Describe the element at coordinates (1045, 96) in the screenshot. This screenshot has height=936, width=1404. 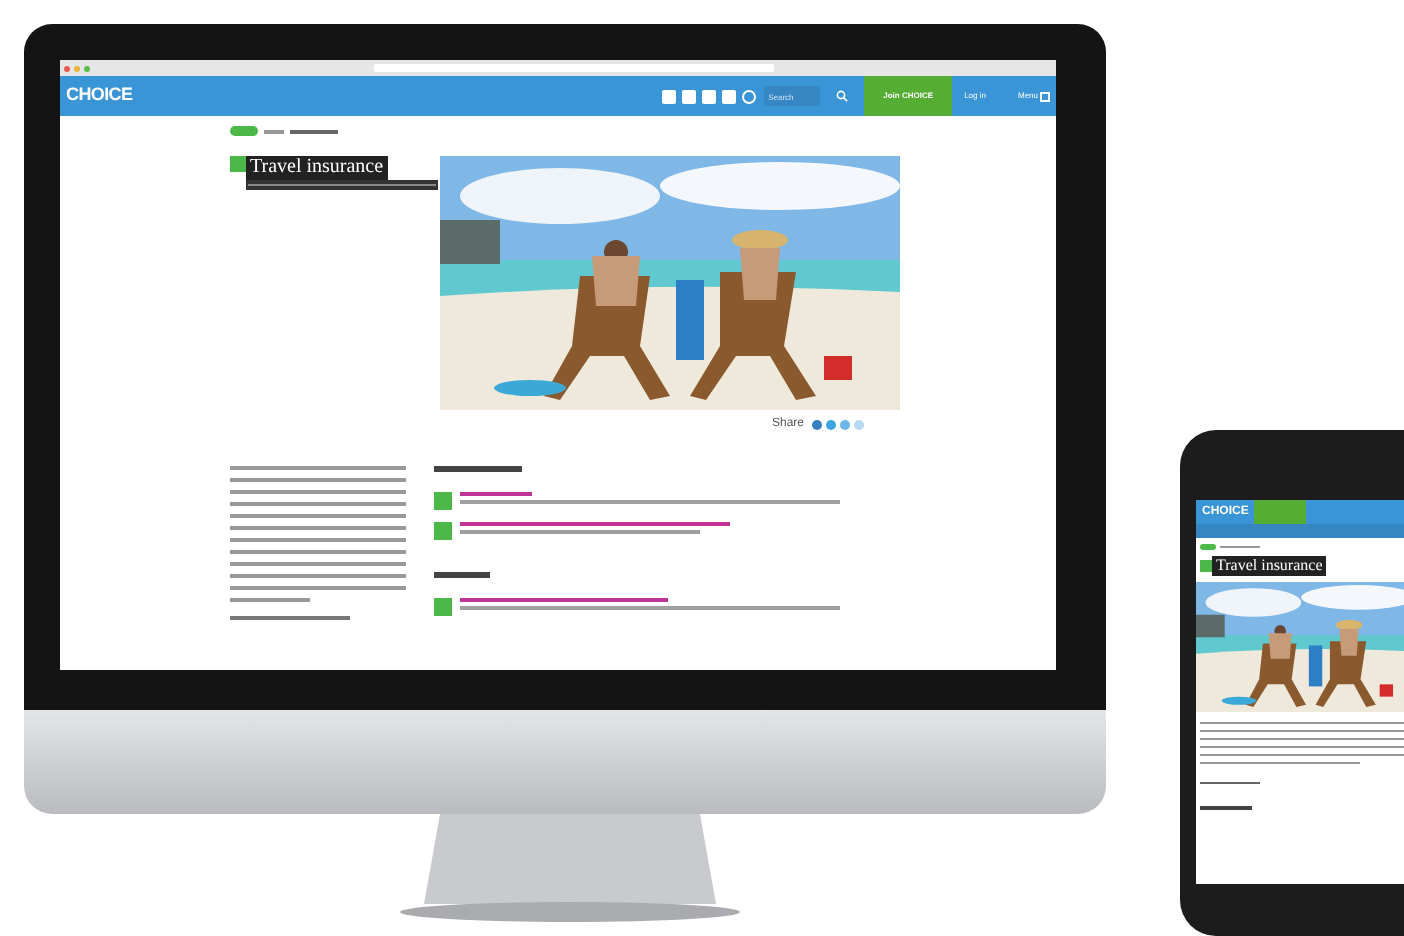
I see `menu-icon` at that location.